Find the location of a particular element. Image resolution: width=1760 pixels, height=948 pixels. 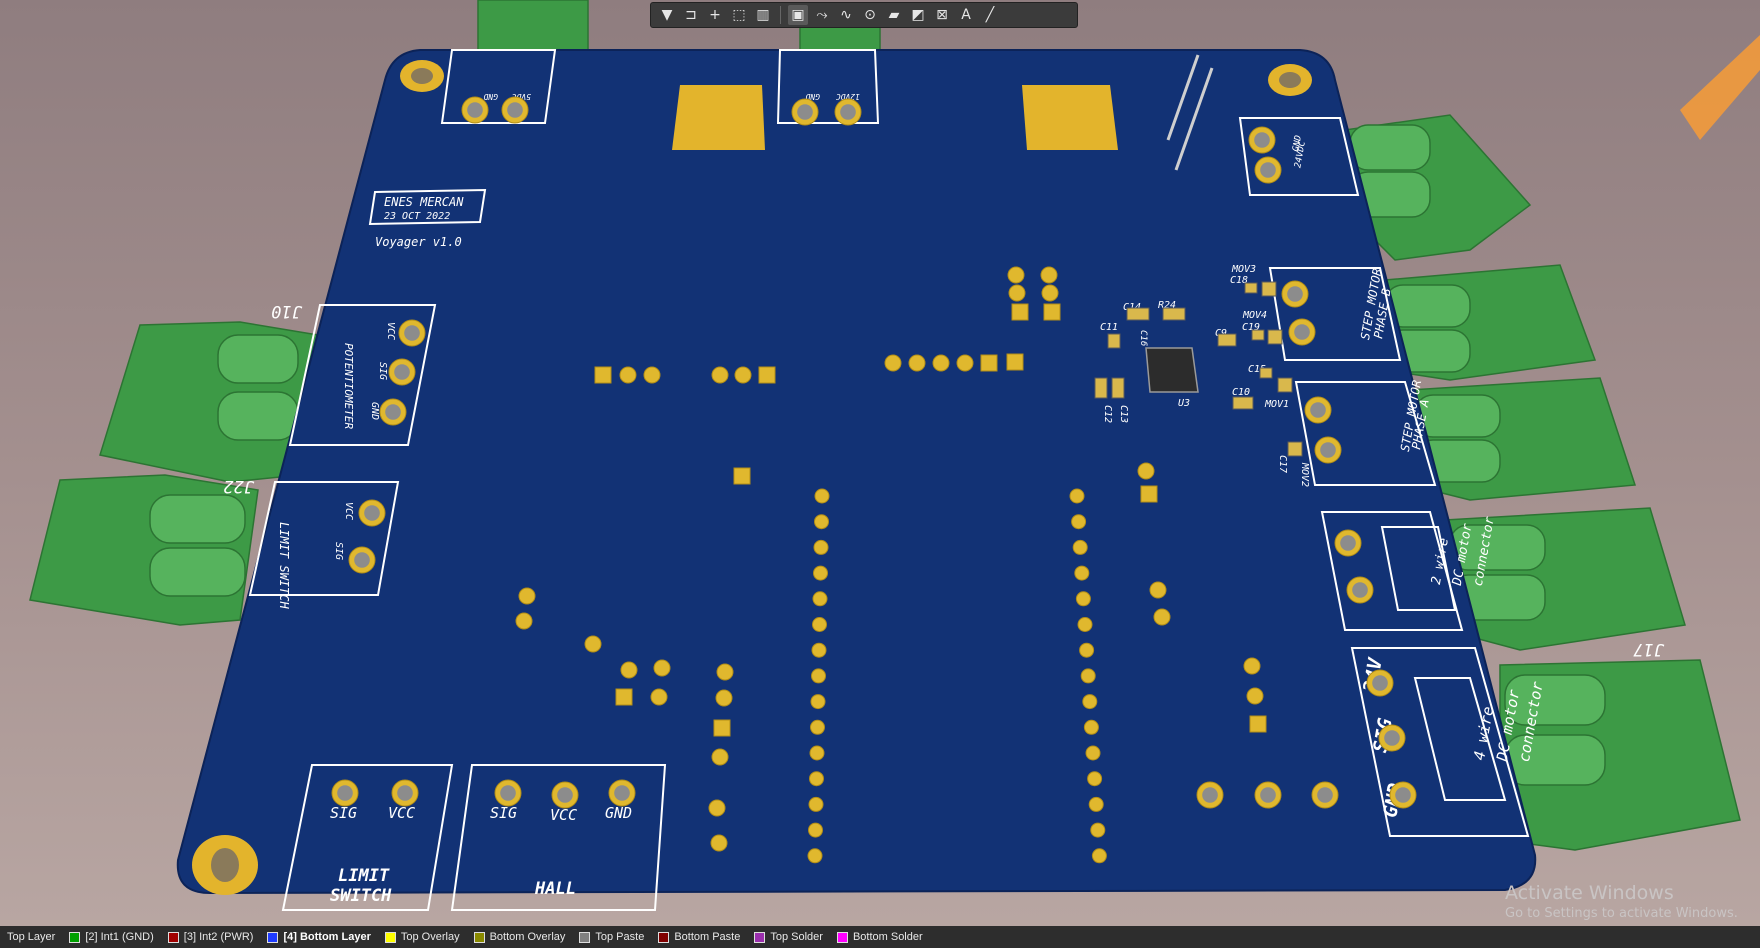

select-area-tool-button: ⬚ is located at coordinates (739, 15).